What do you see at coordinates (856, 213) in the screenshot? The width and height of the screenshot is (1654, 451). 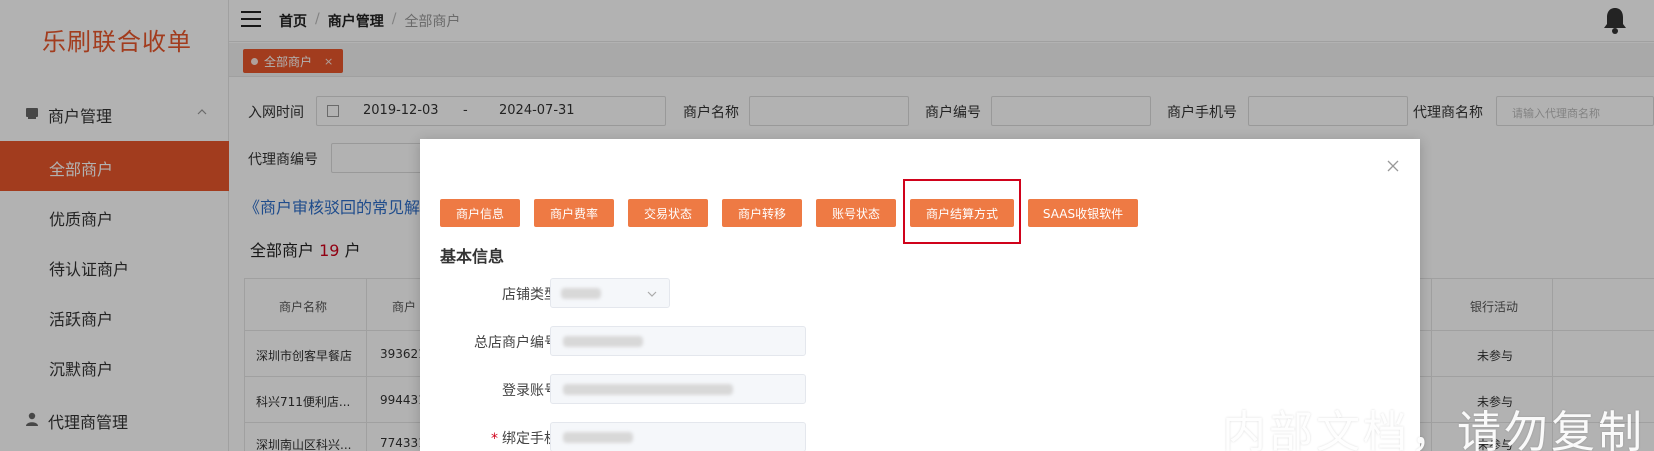 I see `account-status-button: 账号状态` at bounding box center [856, 213].